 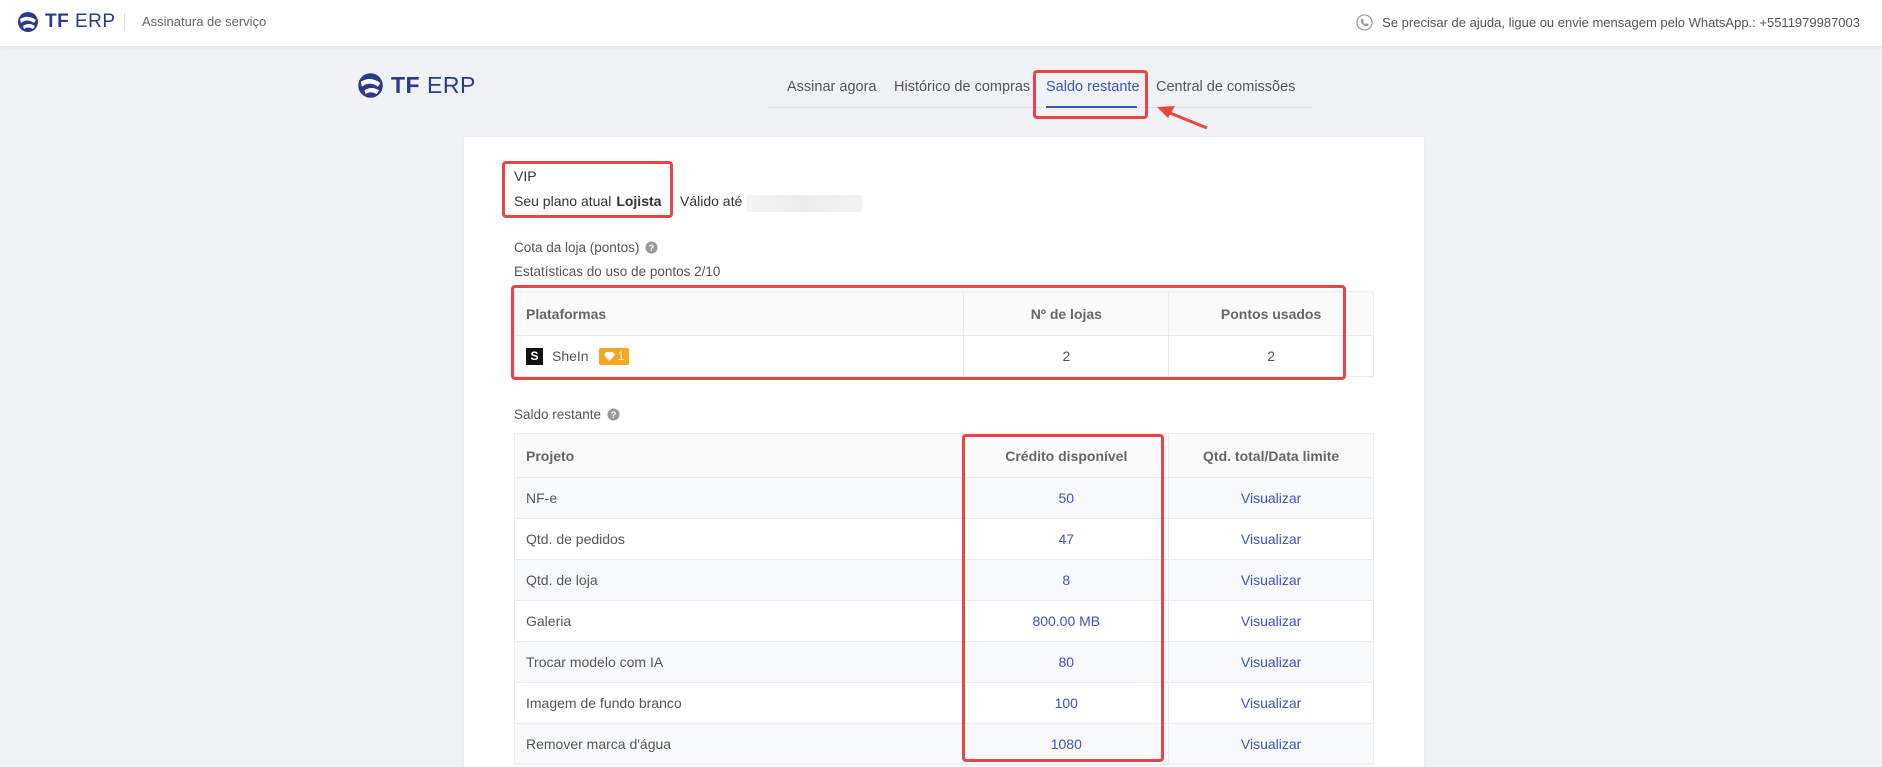 I want to click on quota-title: Cota da loja (pontos) ?, so click(x=586, y=247).